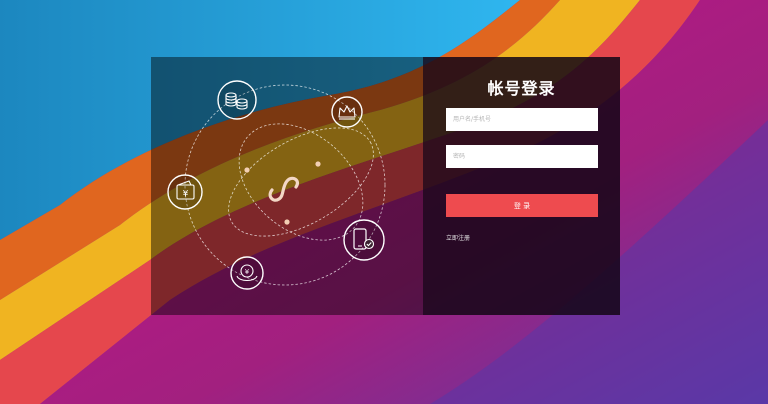  Describe the element at coordinates (522, 156) in the screenshot. I see `password-input` at that location.